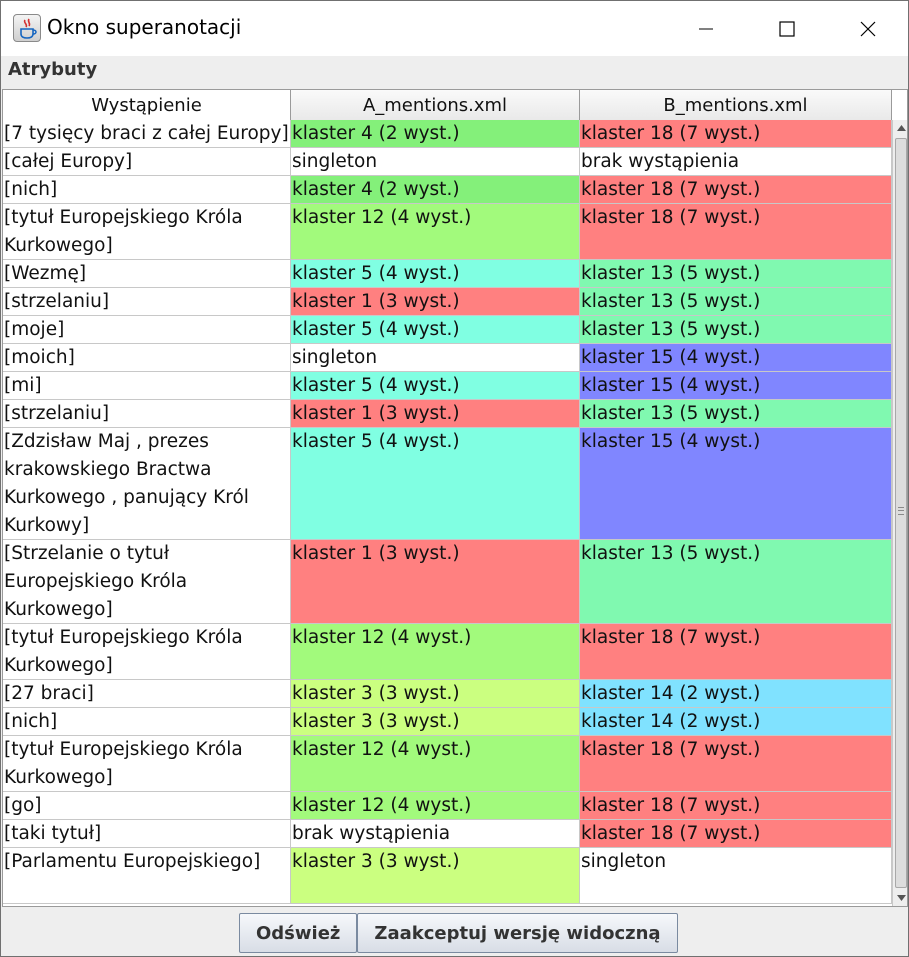  I want to click on table-row: [całej Europy] singleton brak wystąpienia, so click(447, 162).